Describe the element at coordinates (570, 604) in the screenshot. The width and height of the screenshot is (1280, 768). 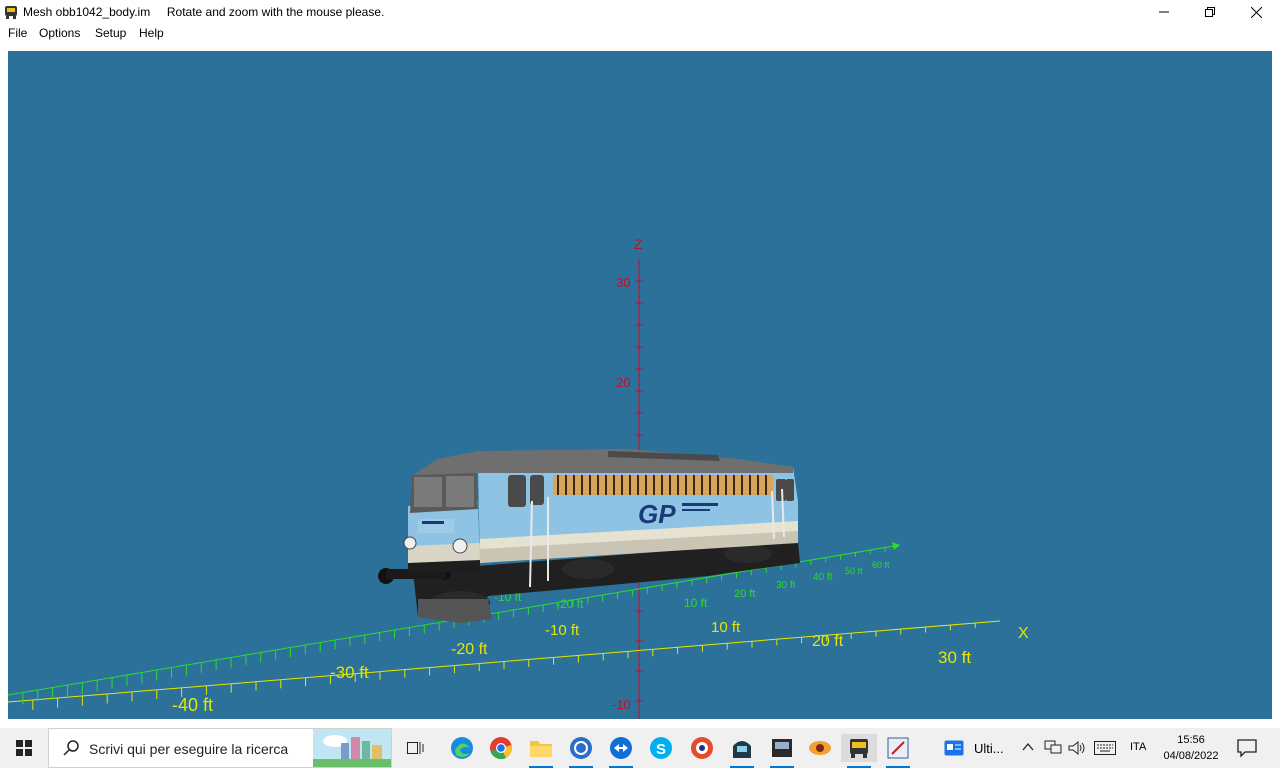
I see `y-tick-minus-20: -20 ft` at that location.